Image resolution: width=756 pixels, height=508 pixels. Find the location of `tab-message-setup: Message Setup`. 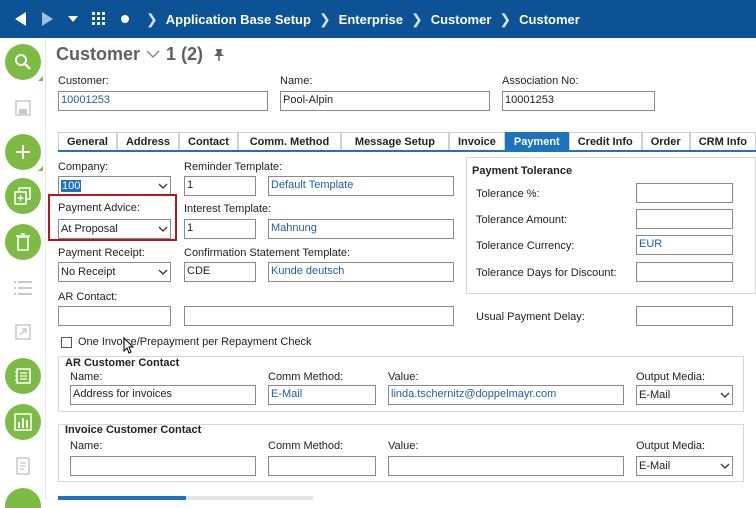

tab-message-setup: Message Setup is located at coordinates (394, 141).